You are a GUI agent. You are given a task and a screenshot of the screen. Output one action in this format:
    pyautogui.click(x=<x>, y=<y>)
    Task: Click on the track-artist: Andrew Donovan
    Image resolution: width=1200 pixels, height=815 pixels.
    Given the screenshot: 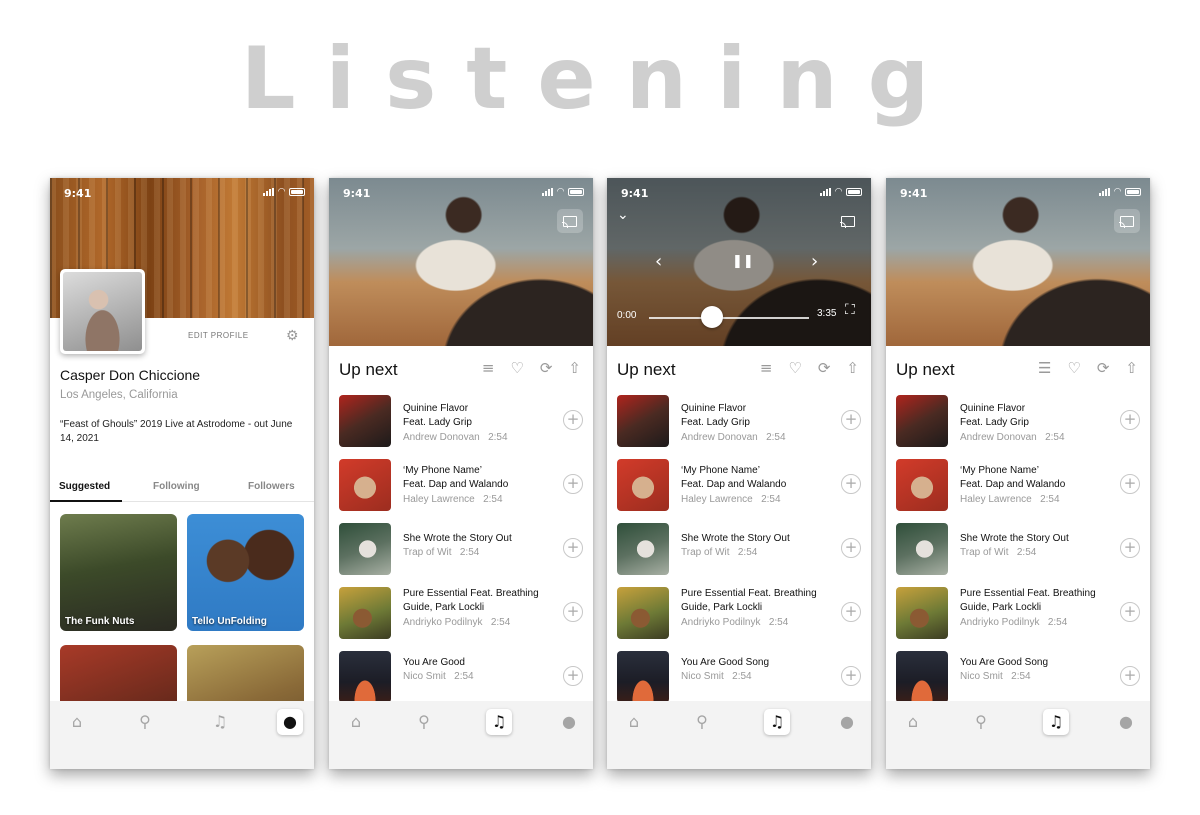 What is the action you would take?
    pyautogui.click(x=719, y=437)
    